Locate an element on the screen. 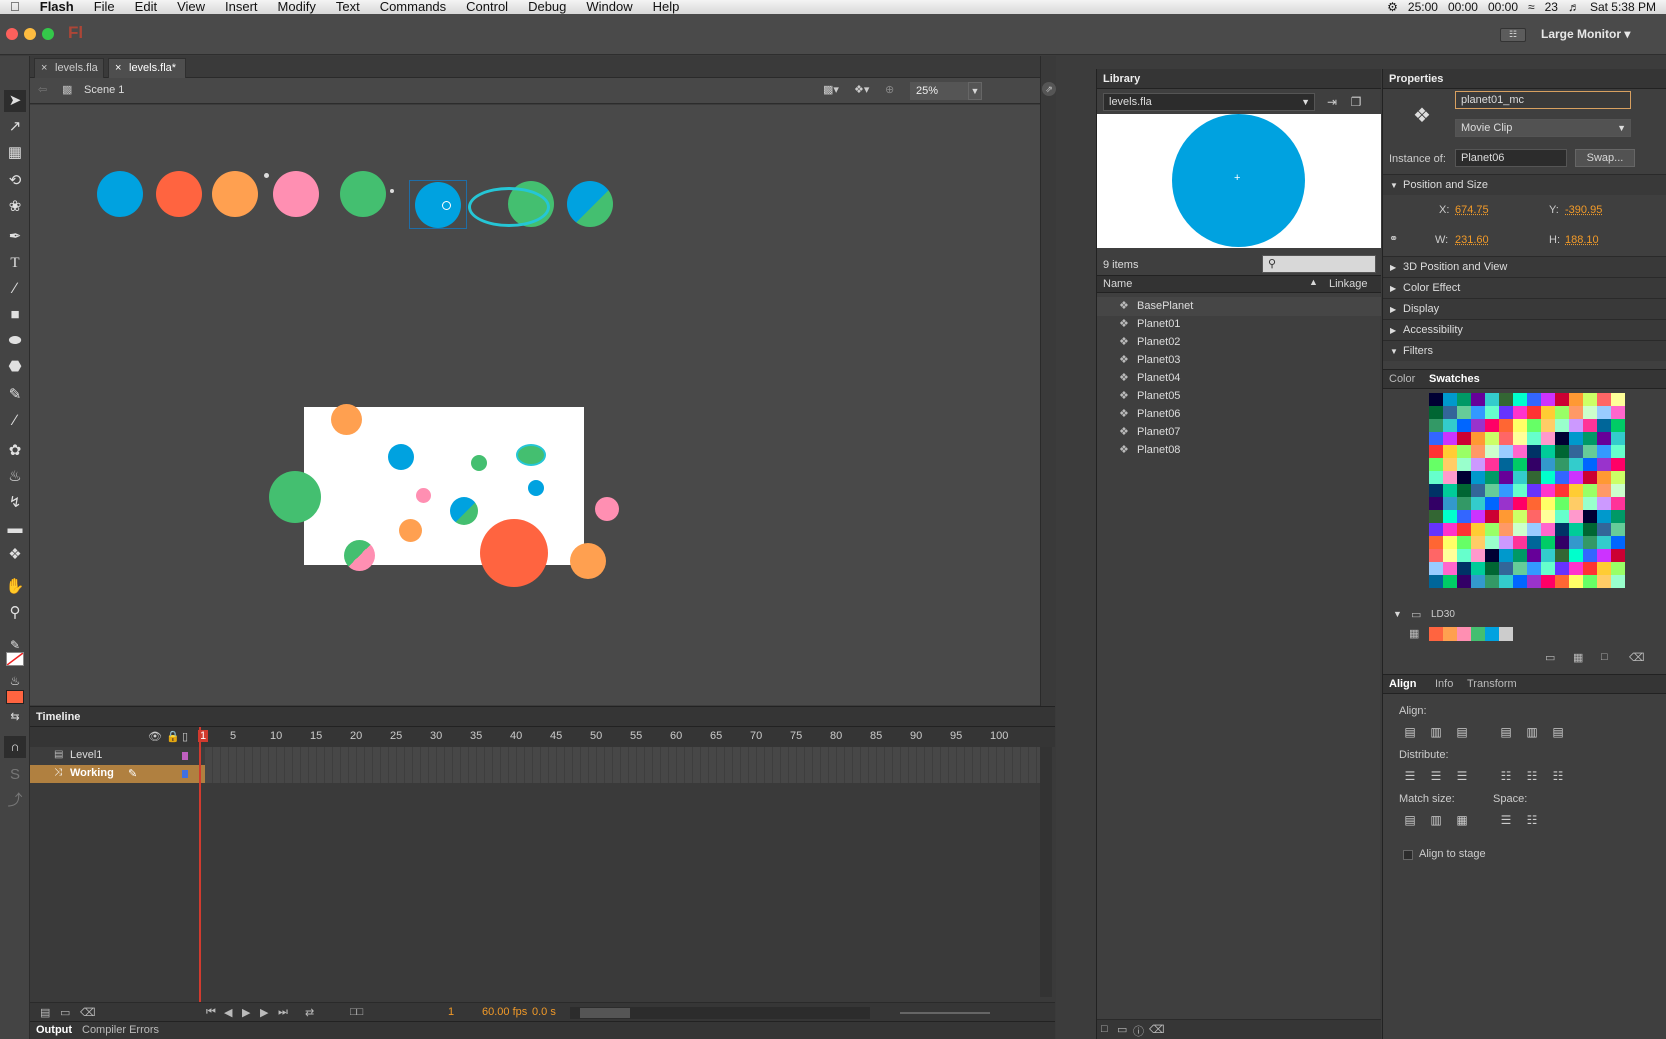  new-library-icon: ❐ is located at coordinates (1356, 102).